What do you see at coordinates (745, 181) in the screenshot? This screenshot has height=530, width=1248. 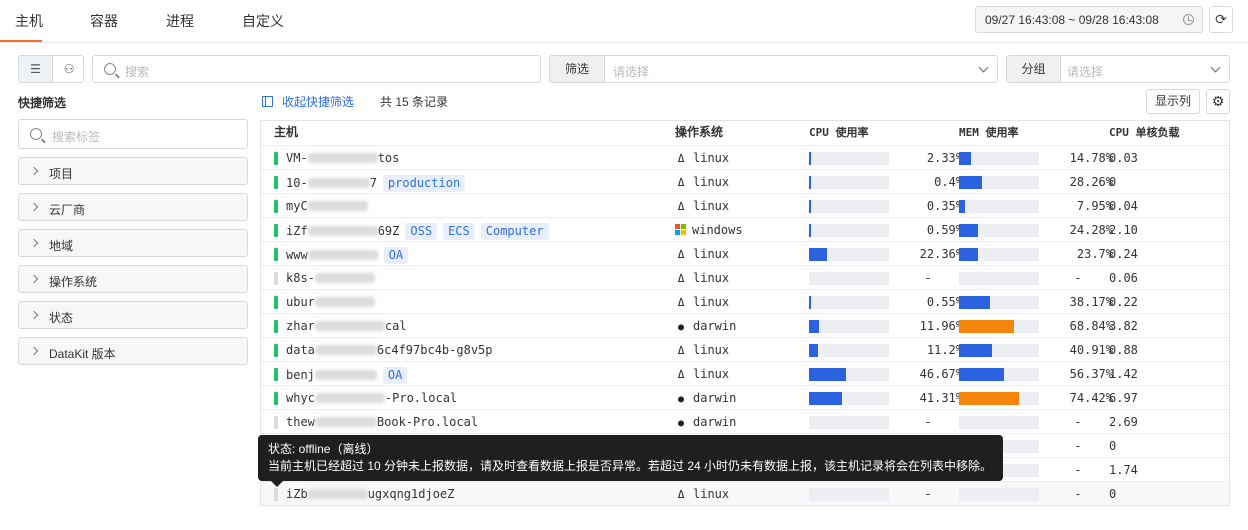 I see `table-row: 10- 7 production Δlinux 0.4% 28.26% 0` at bounding box center [745, 181].